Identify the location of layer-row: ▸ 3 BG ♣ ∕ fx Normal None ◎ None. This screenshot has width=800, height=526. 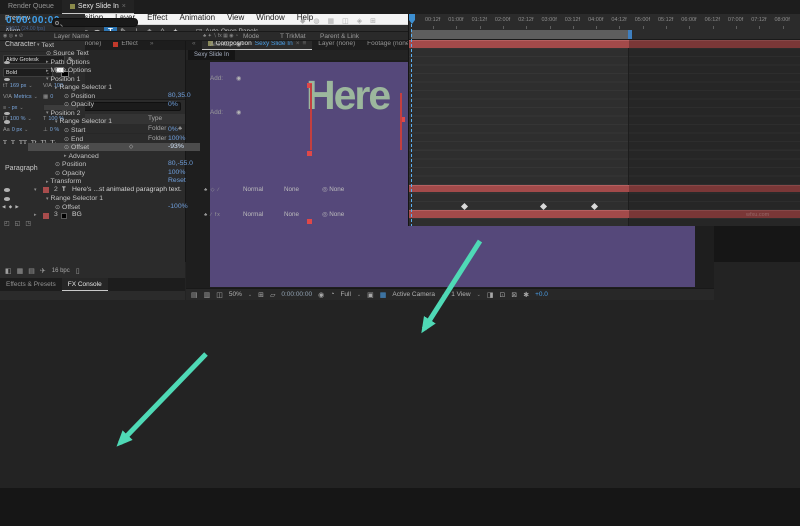
(204, 215).